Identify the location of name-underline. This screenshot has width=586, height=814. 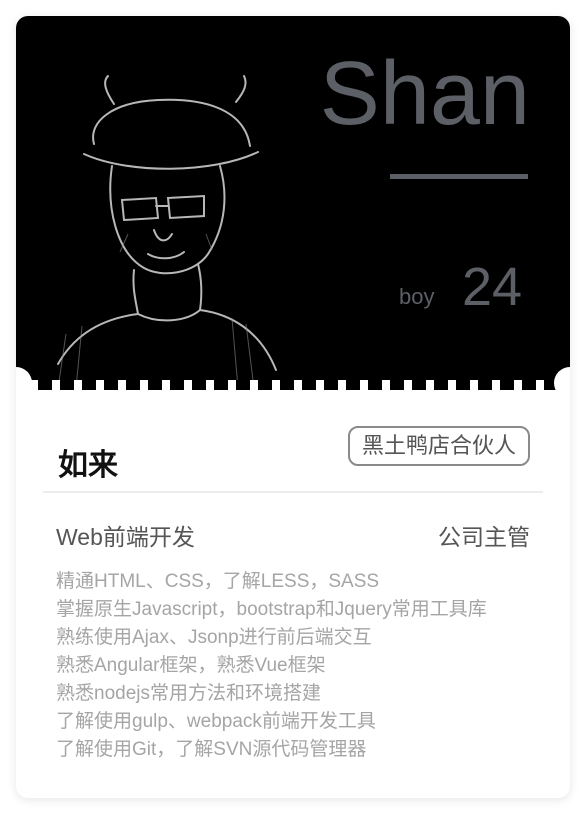
(459, 176).